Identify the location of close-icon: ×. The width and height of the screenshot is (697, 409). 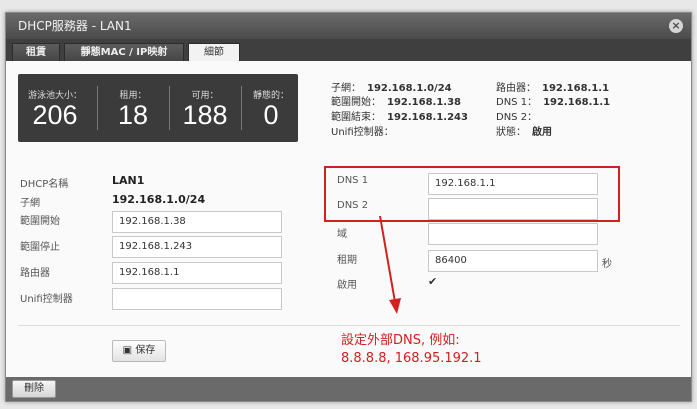
(676, 26).